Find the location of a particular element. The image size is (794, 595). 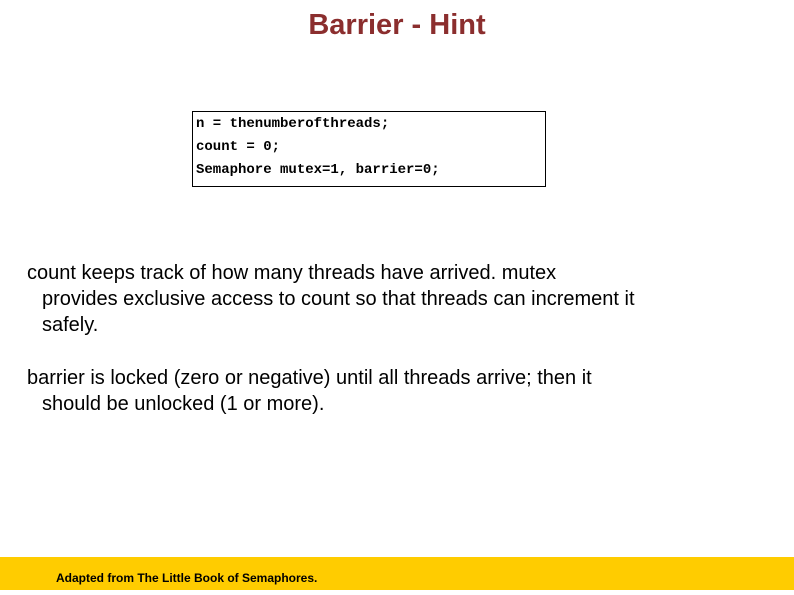

paragraph-line: should be unlocked (1 or more). is located at coordinates (183, 404).